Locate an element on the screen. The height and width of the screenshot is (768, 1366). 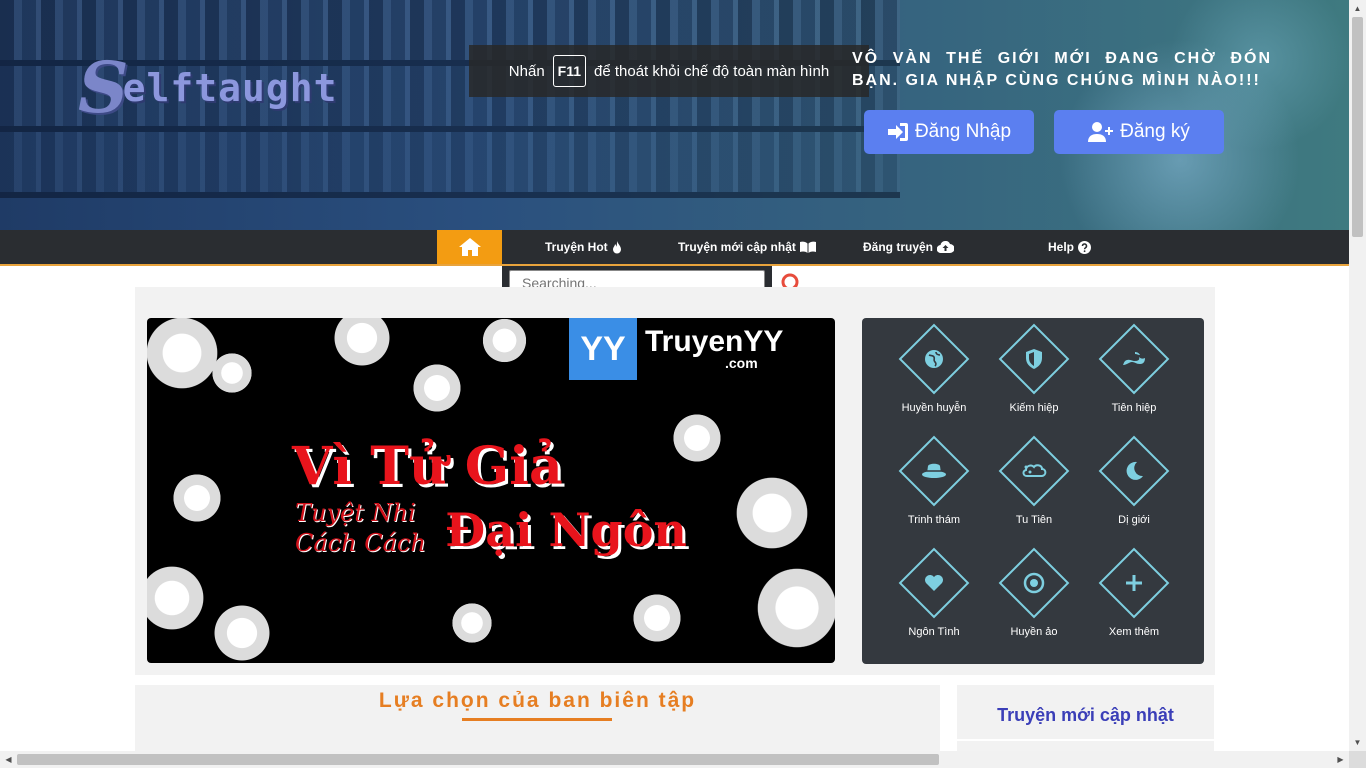
home-icon is located at coordinates (469, 247).